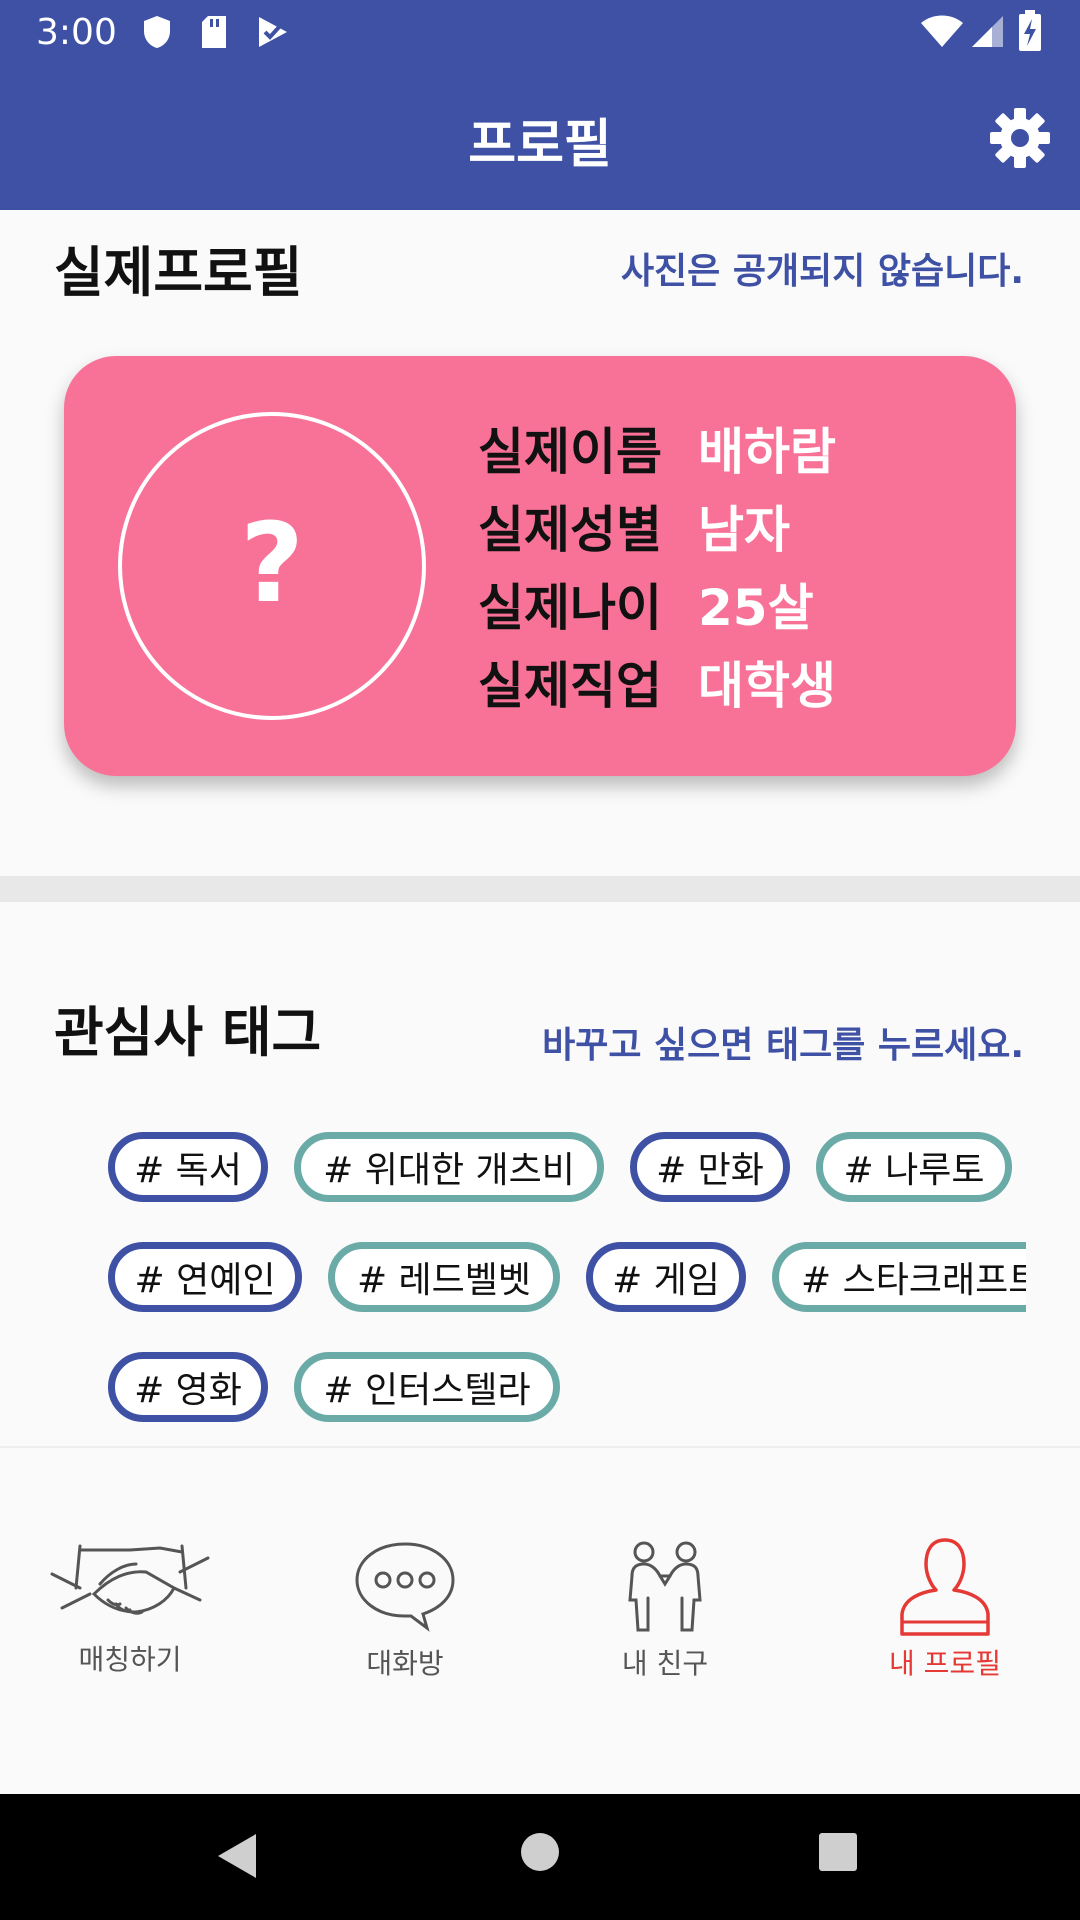  Describe the element at coordinates (272, 563) in the screenshot. I see `avatar-placeholder: ?` at that location.